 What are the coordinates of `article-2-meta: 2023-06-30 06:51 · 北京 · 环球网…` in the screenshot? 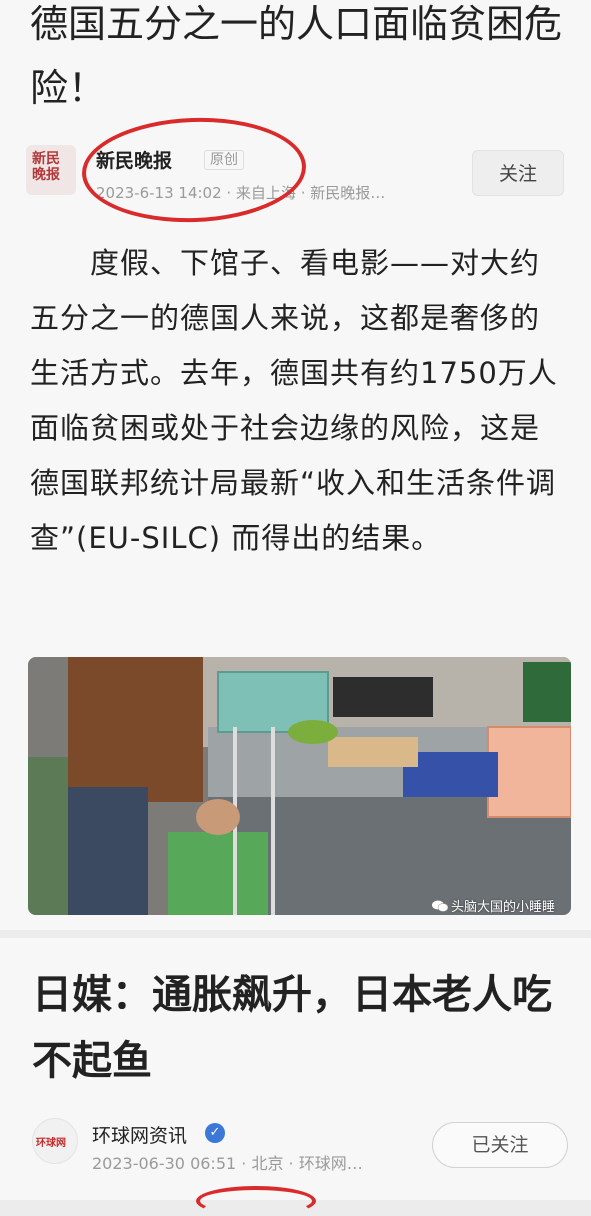 It's located at (227, 1163).